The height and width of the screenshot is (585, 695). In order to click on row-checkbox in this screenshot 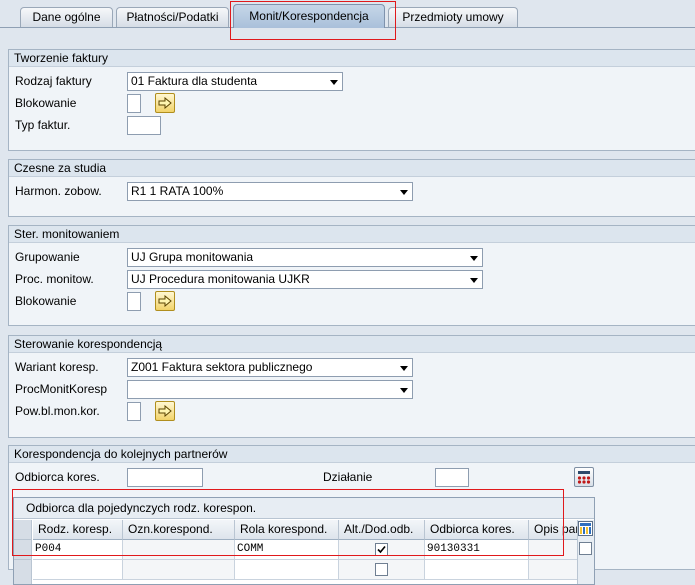, I will do `click(585, 548)`.